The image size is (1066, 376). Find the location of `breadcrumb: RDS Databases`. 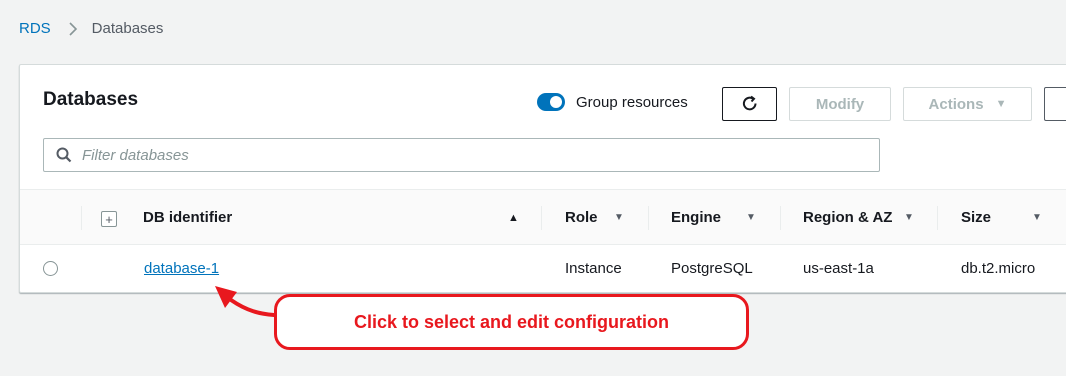

breadcrumb: RDS Databases is located at coordinates (91, 28).